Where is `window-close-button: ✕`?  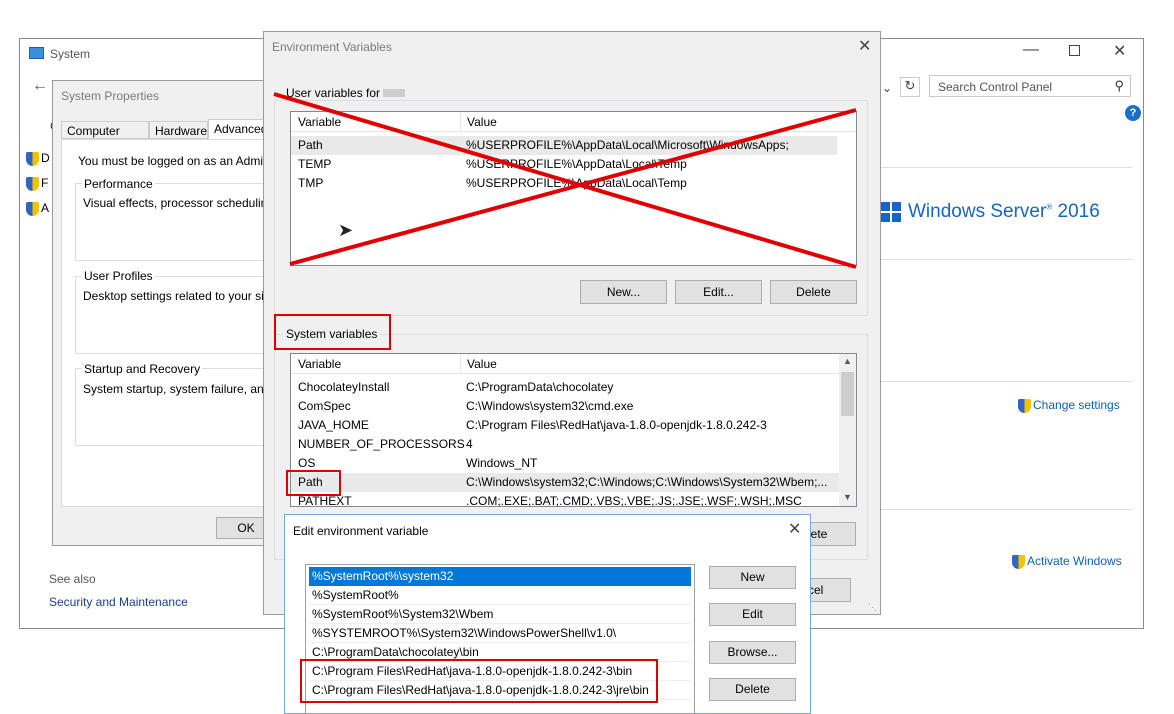 window-close-button: ✕ is located at coordinates (1119, 52).